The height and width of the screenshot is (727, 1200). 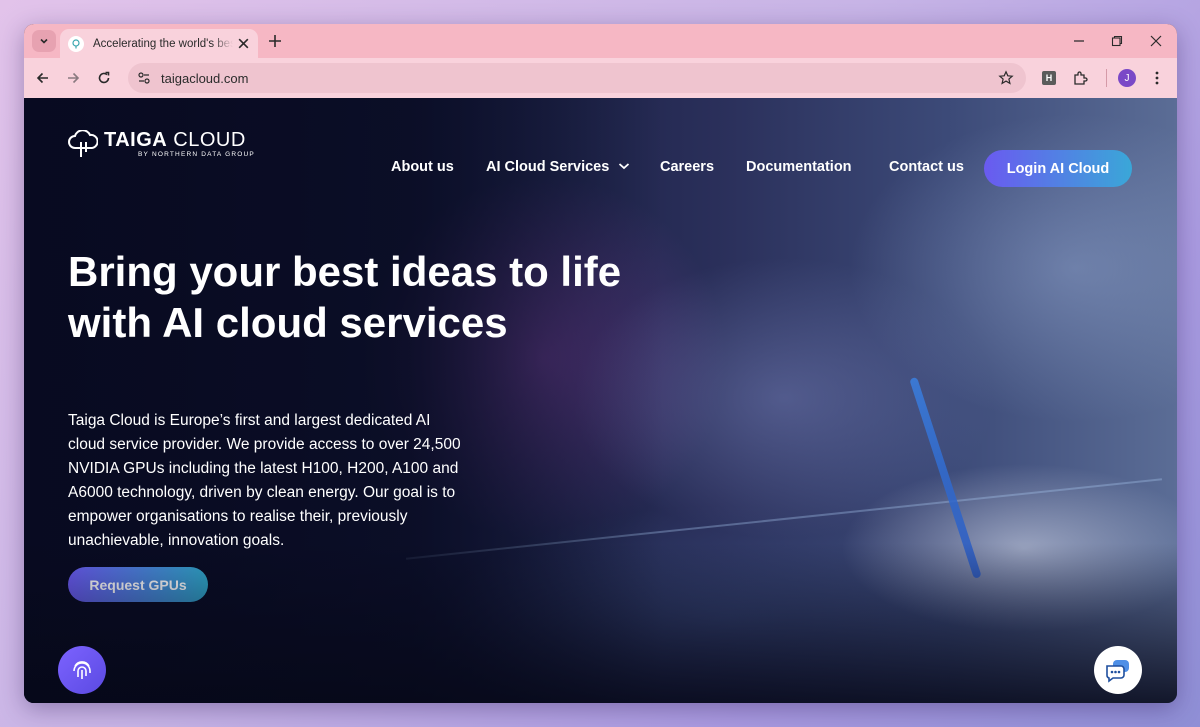 I want to click on forward-arrow-icon, so click(x=73, y=78).